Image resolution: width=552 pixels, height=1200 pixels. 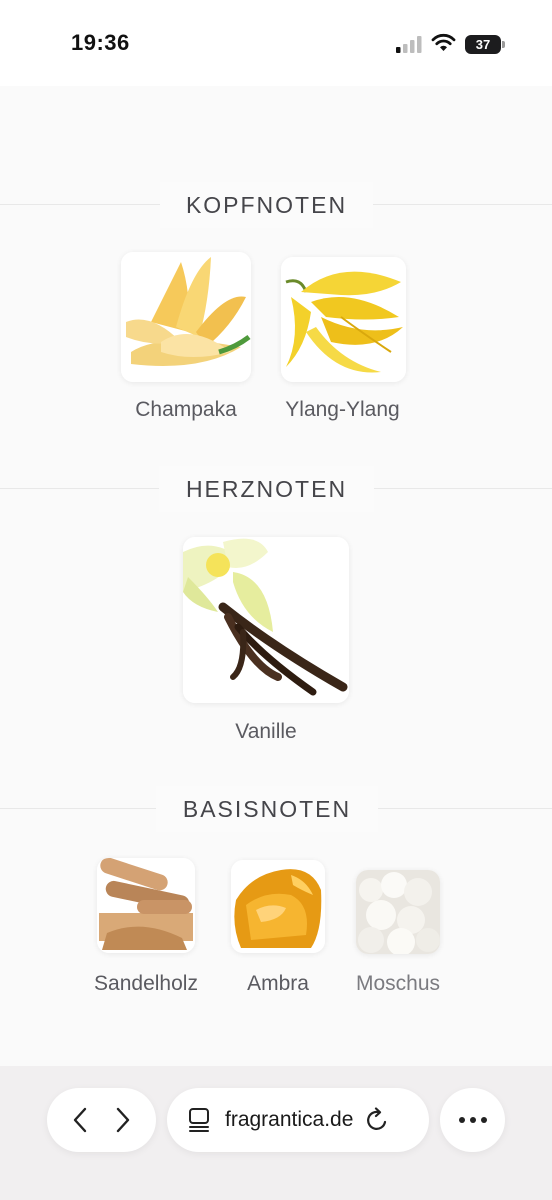 I want to click on note-image-ambra, so click(x=278, y=906).